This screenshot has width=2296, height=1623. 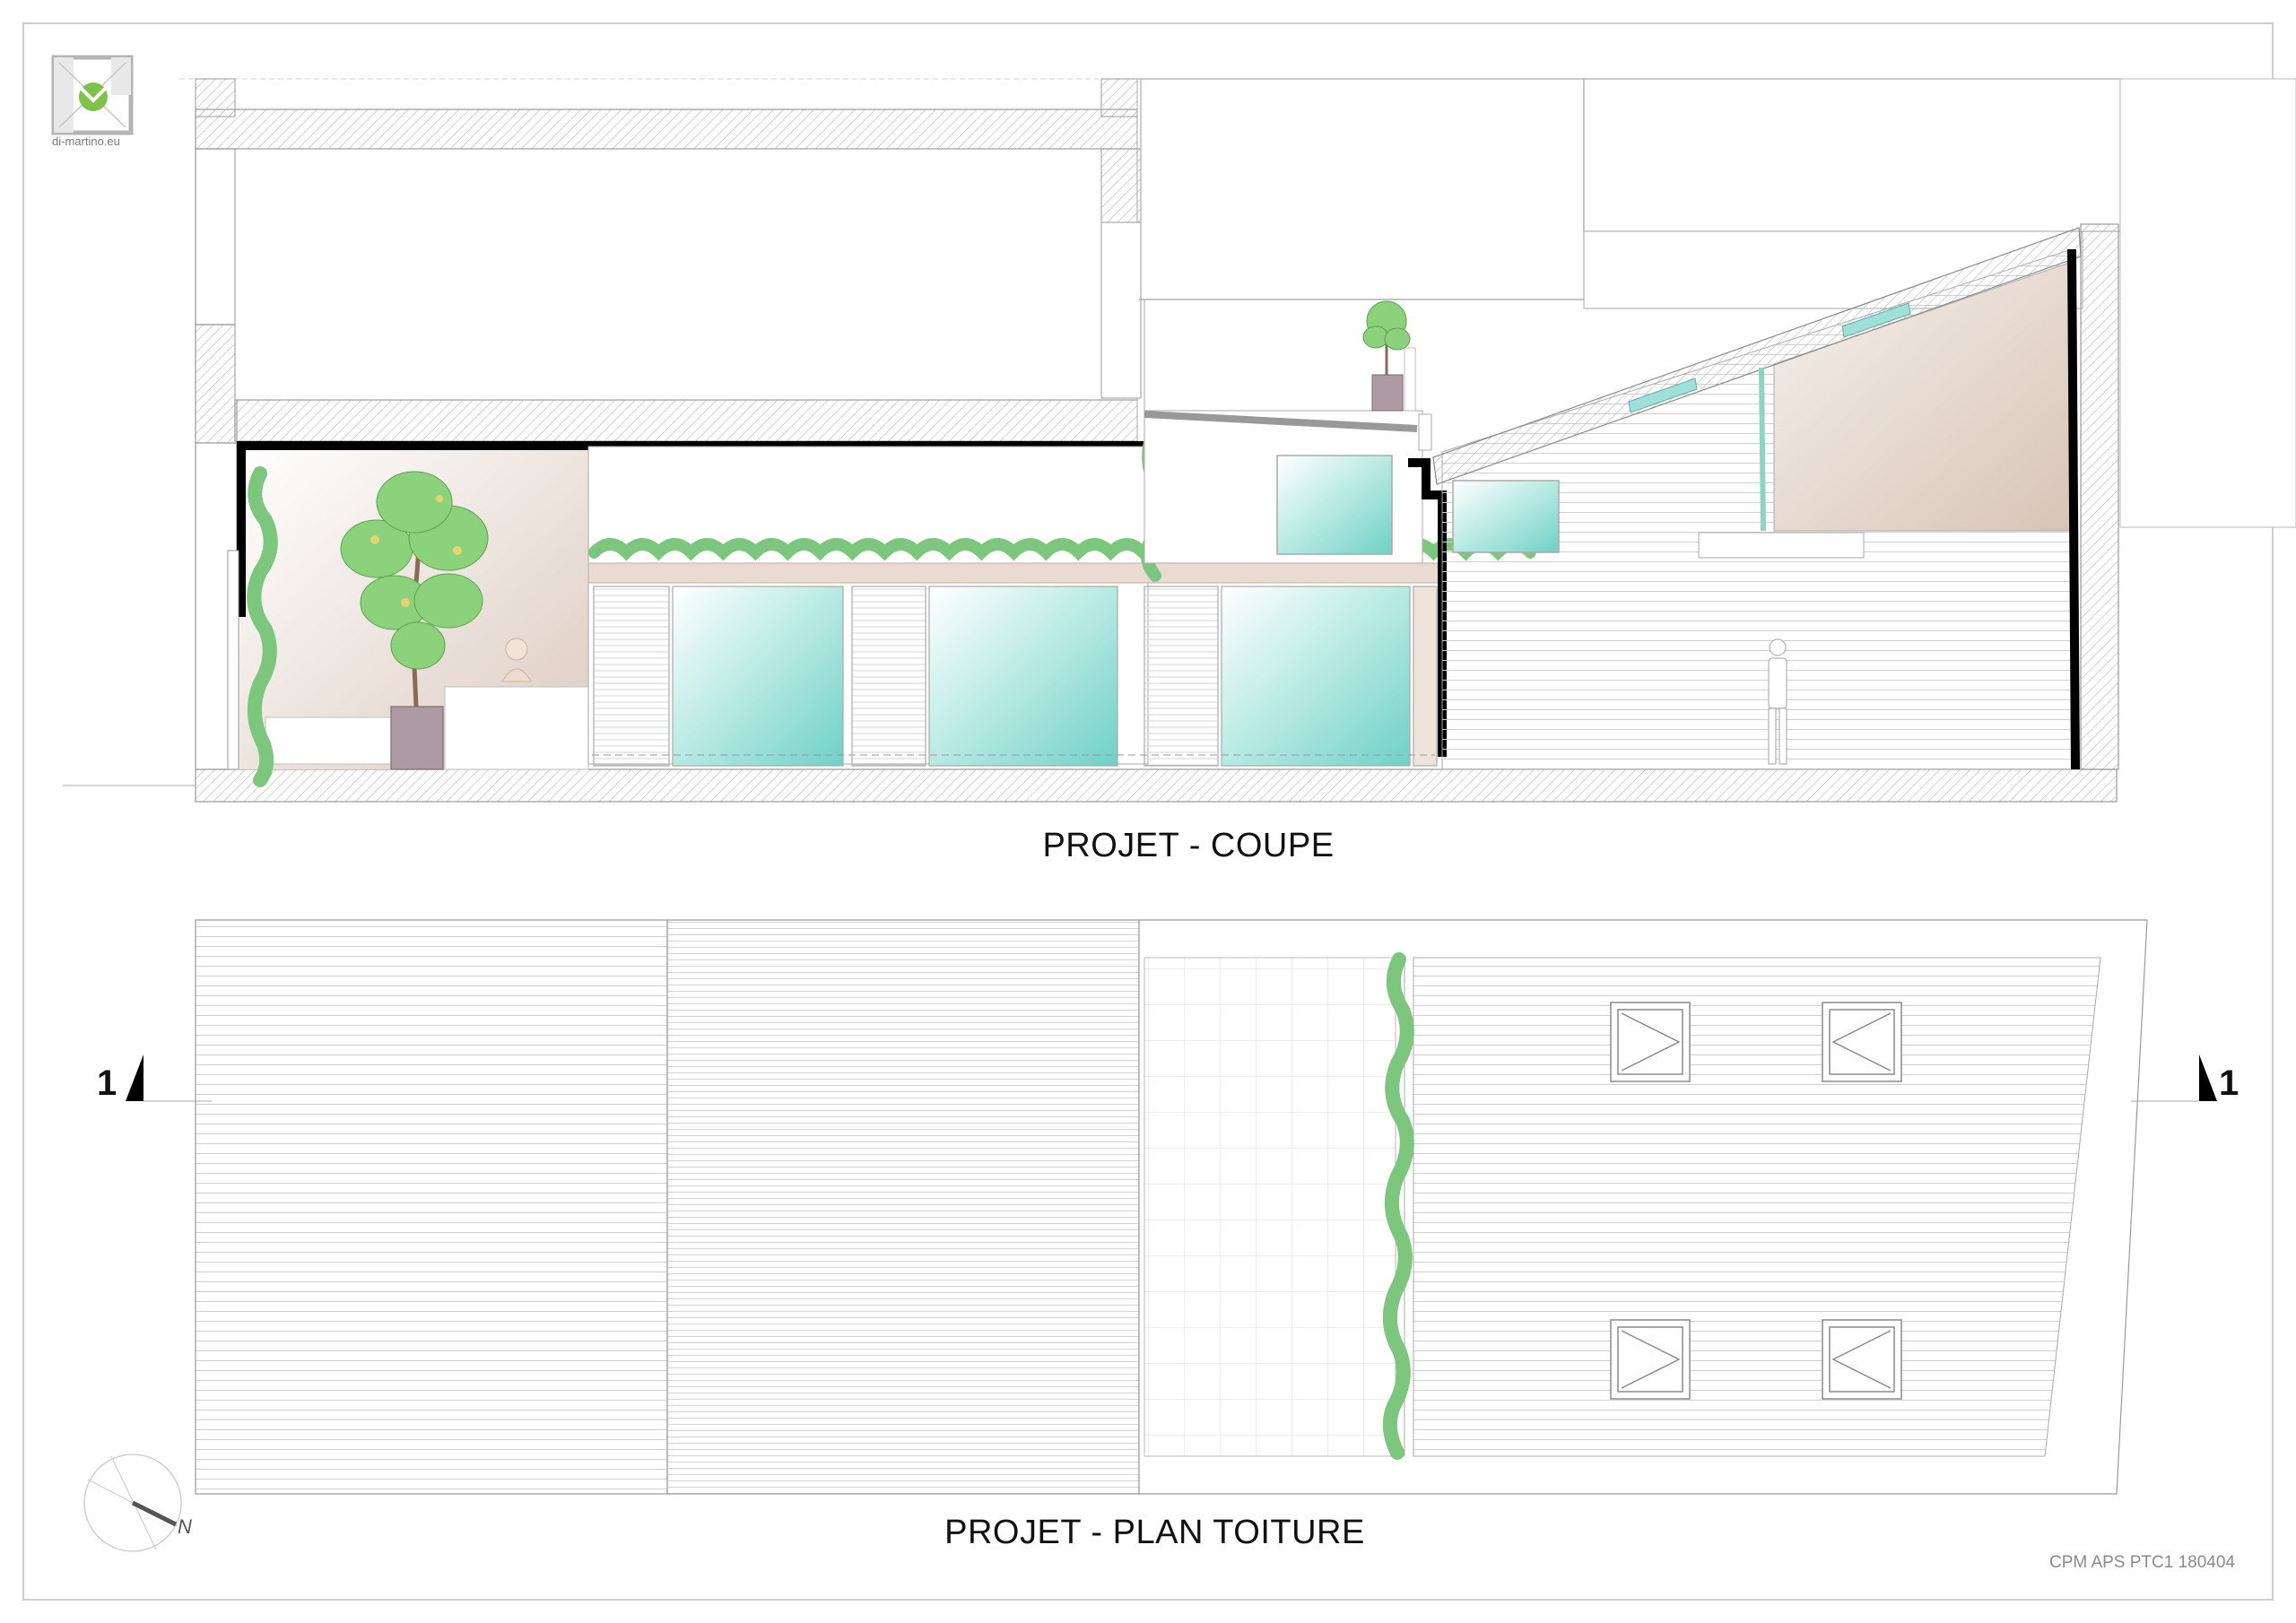 What do you see at coordinates (2229, 1083) in the screenshot?
I see `section-marker-right-label: 1` at bounding box center [2229, 1083].